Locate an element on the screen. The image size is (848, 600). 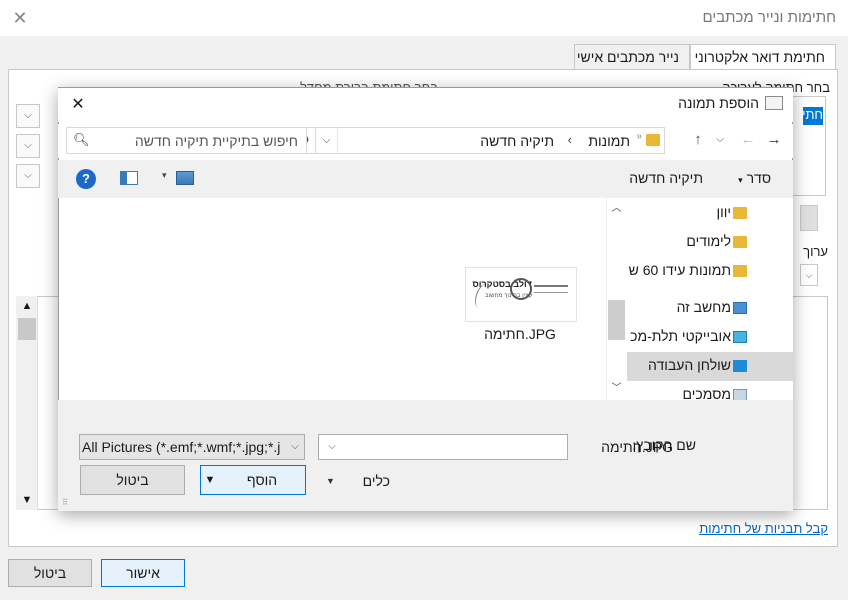
back-arrow-icon: → is located at coordinates (774, 140).